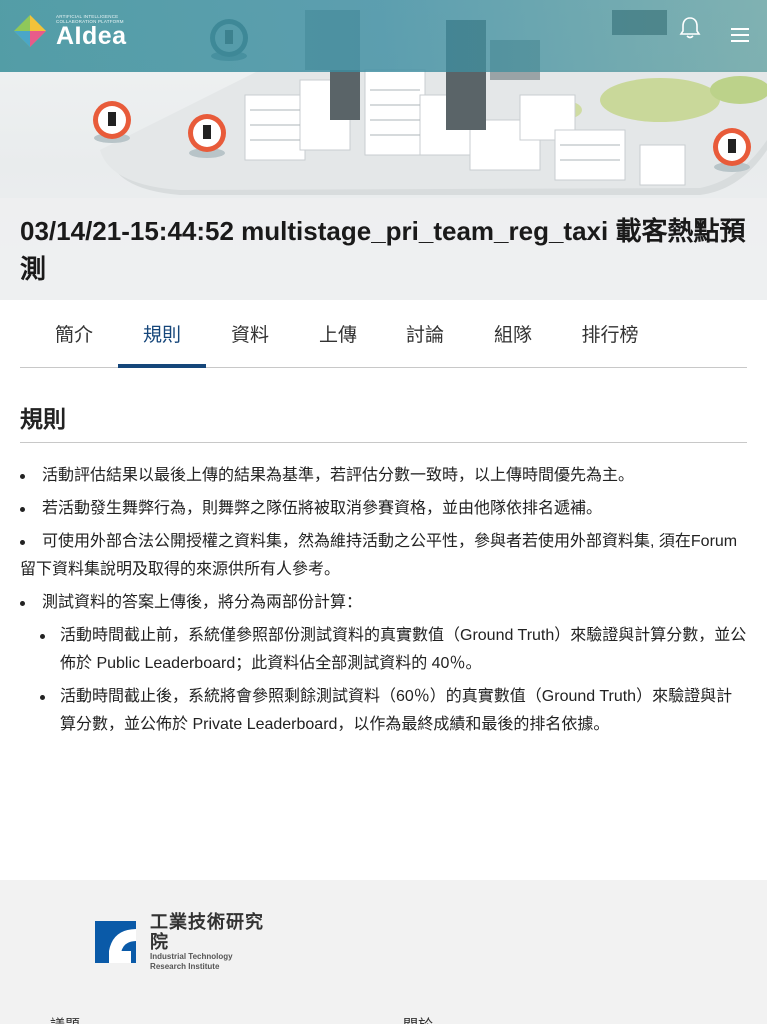 The image size is (767, 1024). What do you see at coordinates (383, 476) in the screenshot?
I see `rule-item: 活動評估結果以最後上傳的結果為基準，若評估分數一致時，以上傳時間優先為主。` at bounding box center [383, 476].